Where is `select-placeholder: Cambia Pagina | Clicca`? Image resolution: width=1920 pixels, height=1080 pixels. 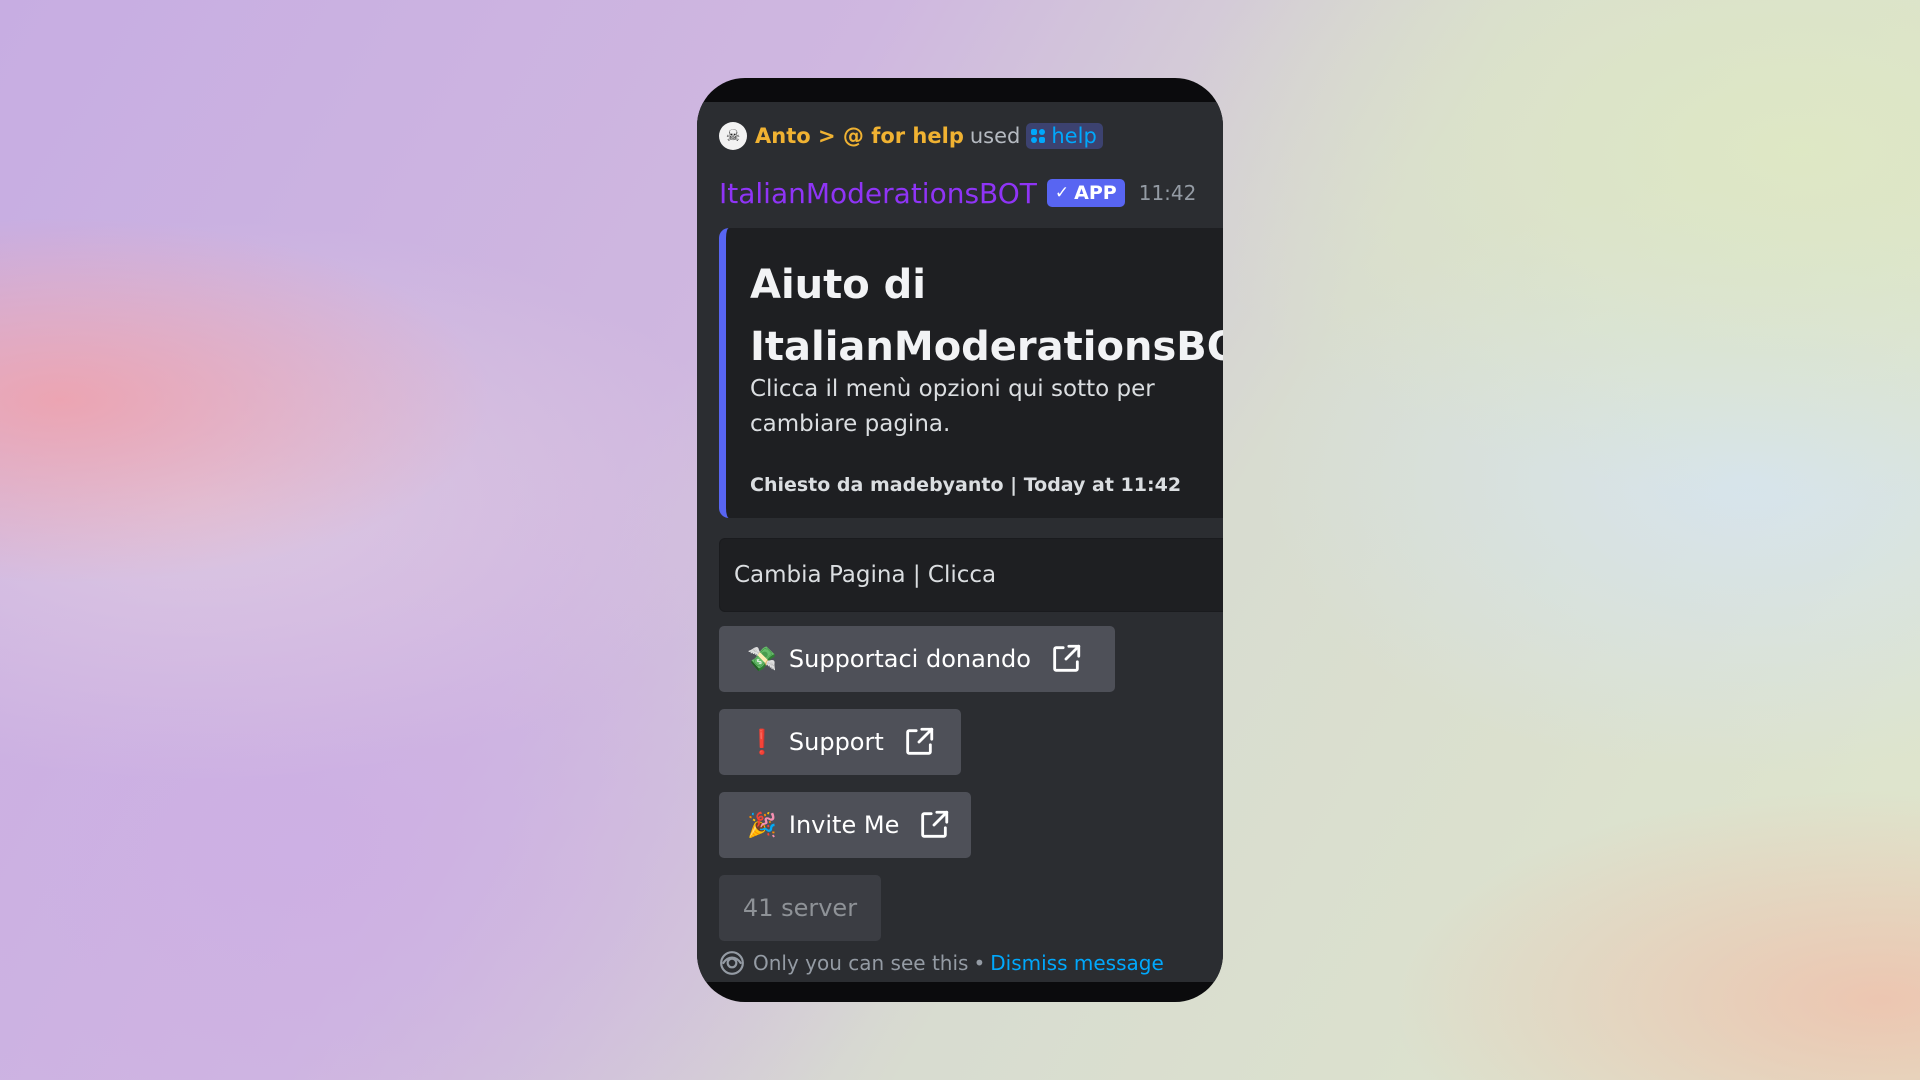
select-placeholder: Cambia Pagina | Clicca is located at coordinates (865, 575).